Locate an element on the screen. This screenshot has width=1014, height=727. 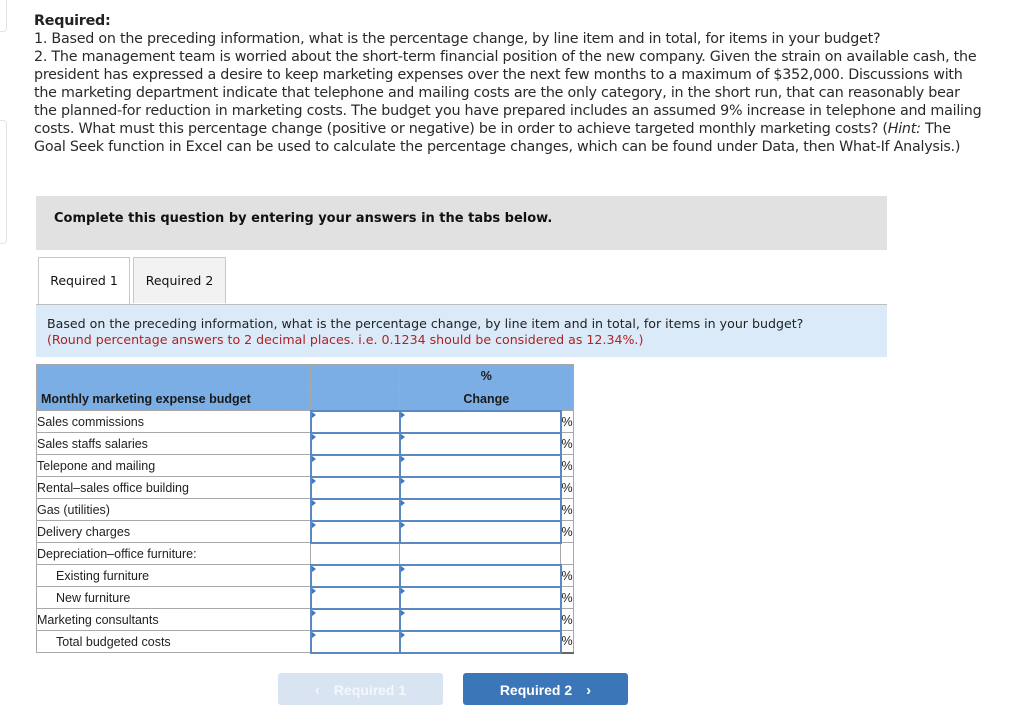
next-required-2-button: Required 2 › is located at coordinates (545, 689).